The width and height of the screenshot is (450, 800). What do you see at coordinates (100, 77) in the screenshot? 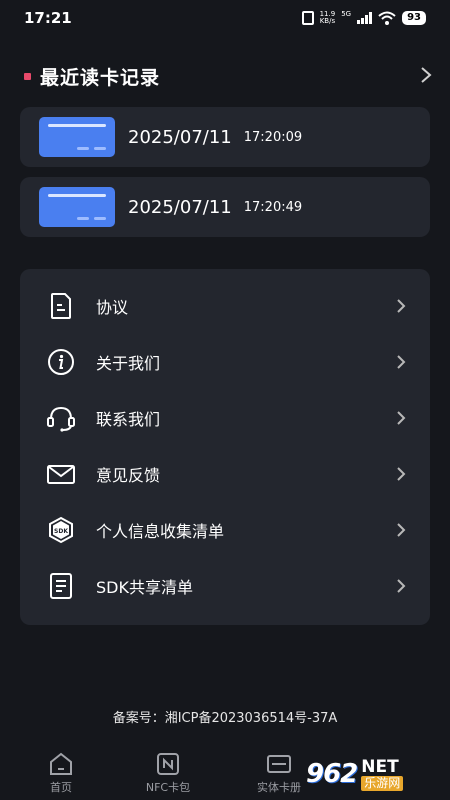
I see `section-title: 最近读卡记录` at bounding box center [100, 77].